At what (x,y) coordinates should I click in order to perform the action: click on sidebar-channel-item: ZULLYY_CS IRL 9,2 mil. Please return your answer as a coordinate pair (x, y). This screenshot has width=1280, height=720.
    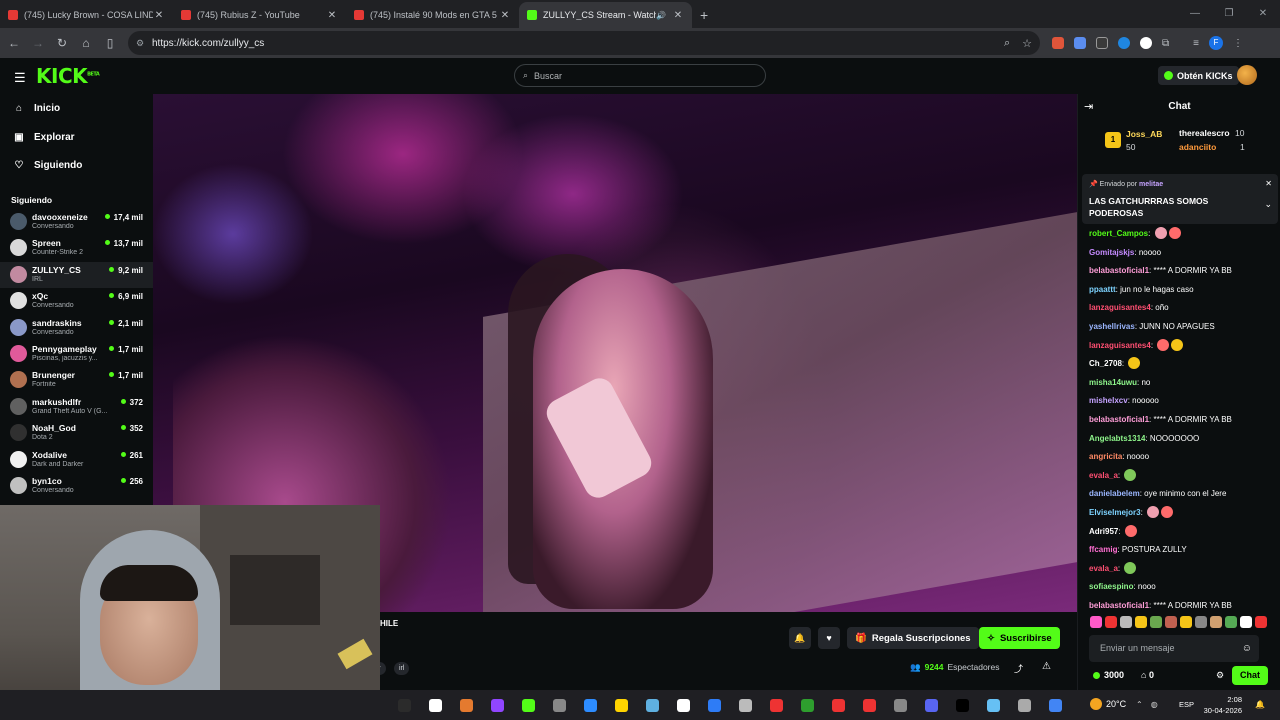
    Looking at the image, I should click on (76, 274).